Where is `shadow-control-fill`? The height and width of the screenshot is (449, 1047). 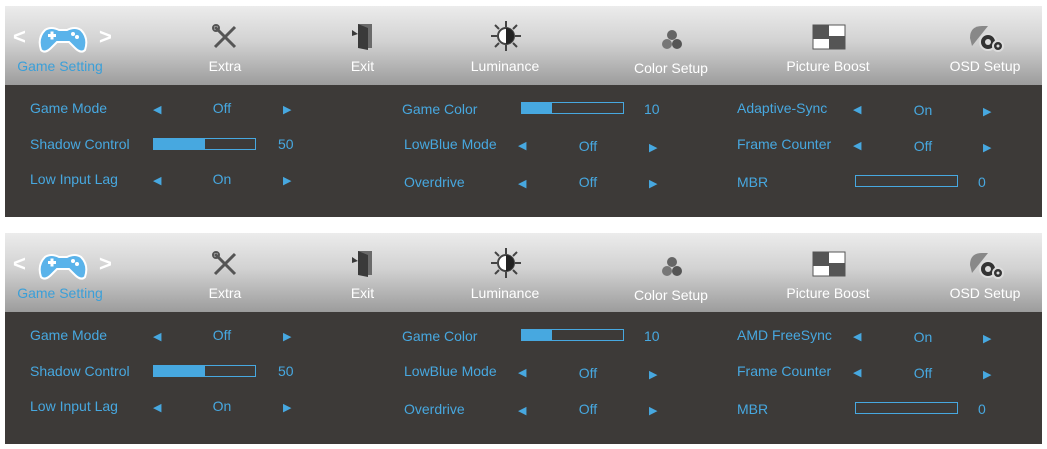
shadow-control-fill is located at coordinates (179, 371).